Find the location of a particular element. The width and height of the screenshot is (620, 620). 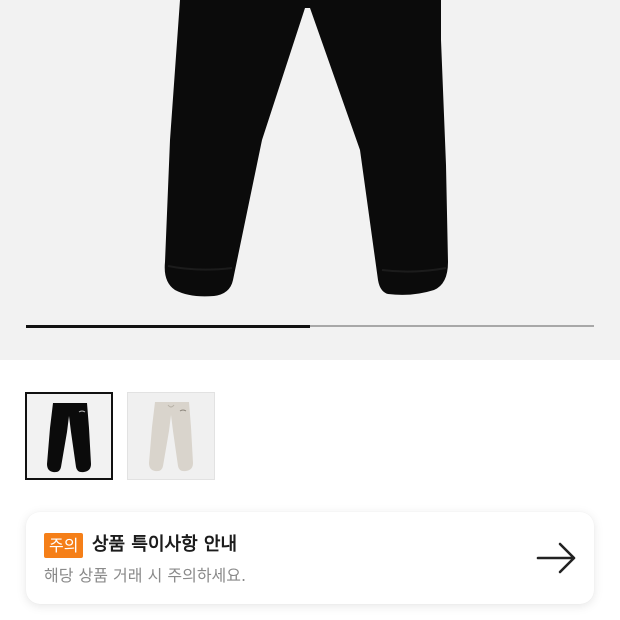

thumbnail-ivory-pants is located at coordinates (171, 436).